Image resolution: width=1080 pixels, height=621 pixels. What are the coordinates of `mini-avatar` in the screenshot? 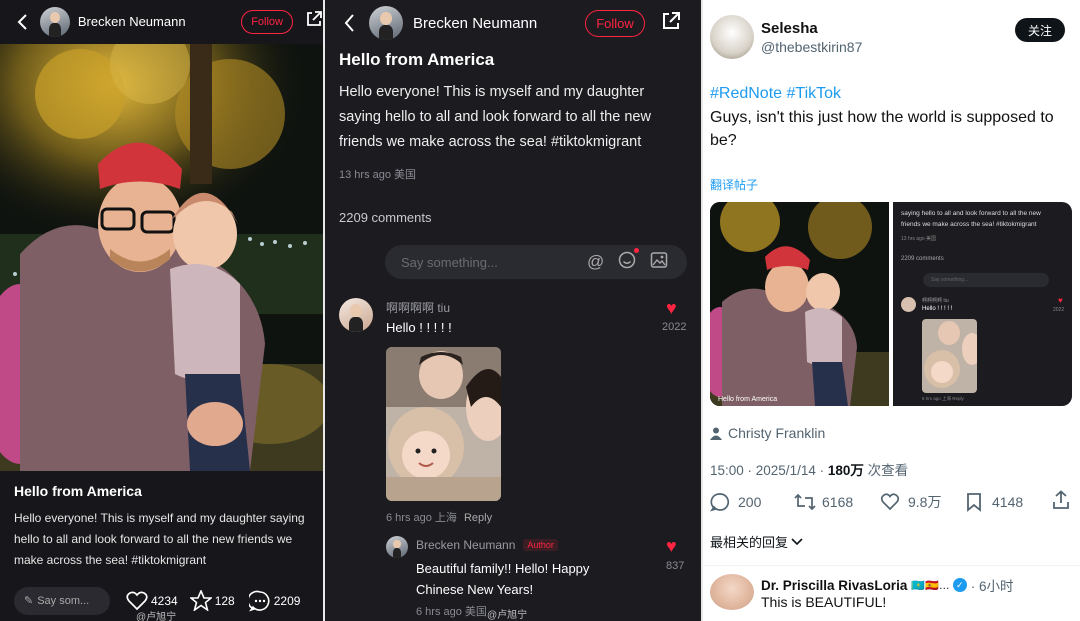 It's located at (908, 304).